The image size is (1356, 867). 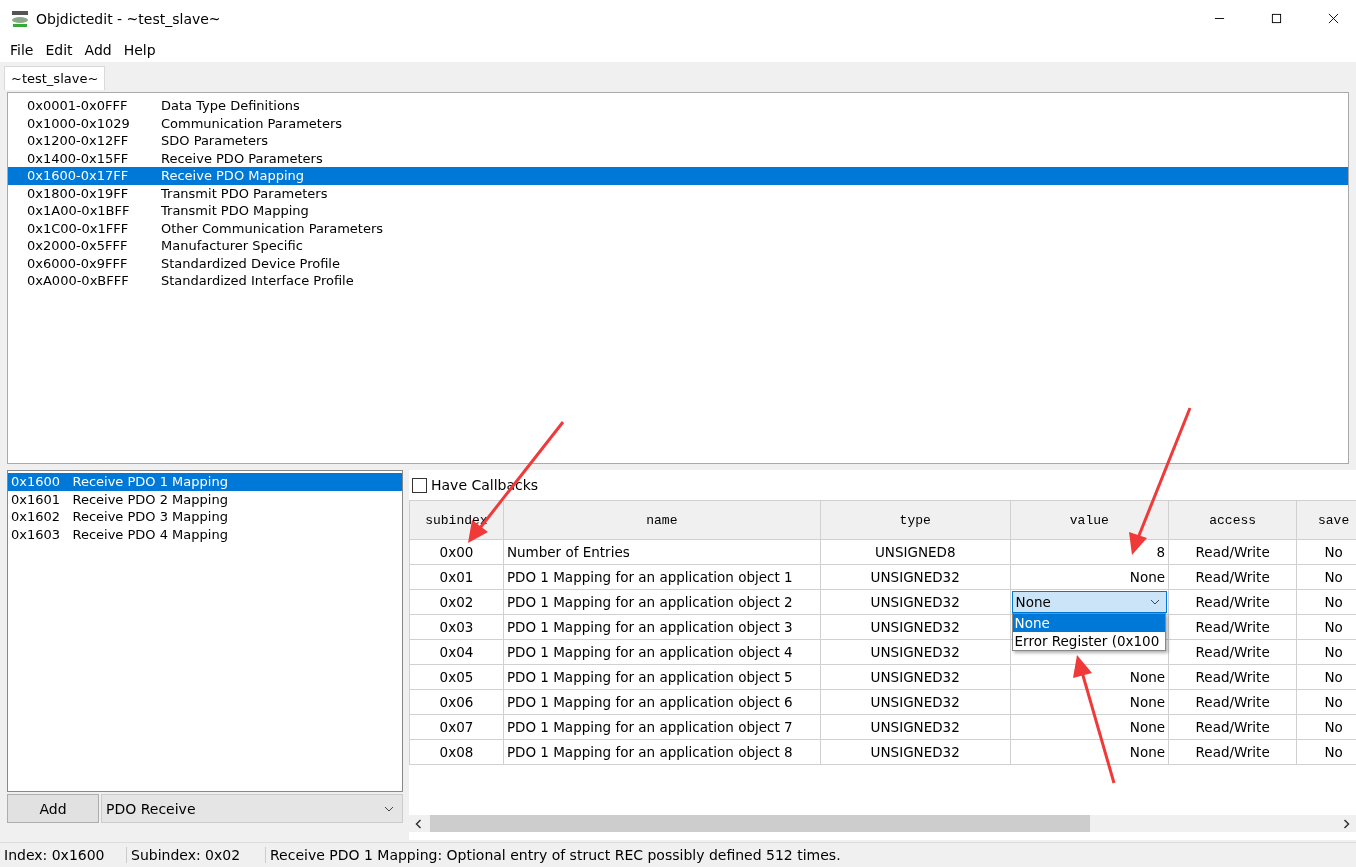 I want to click on menu-item: Add, so click(x=98, y=49).